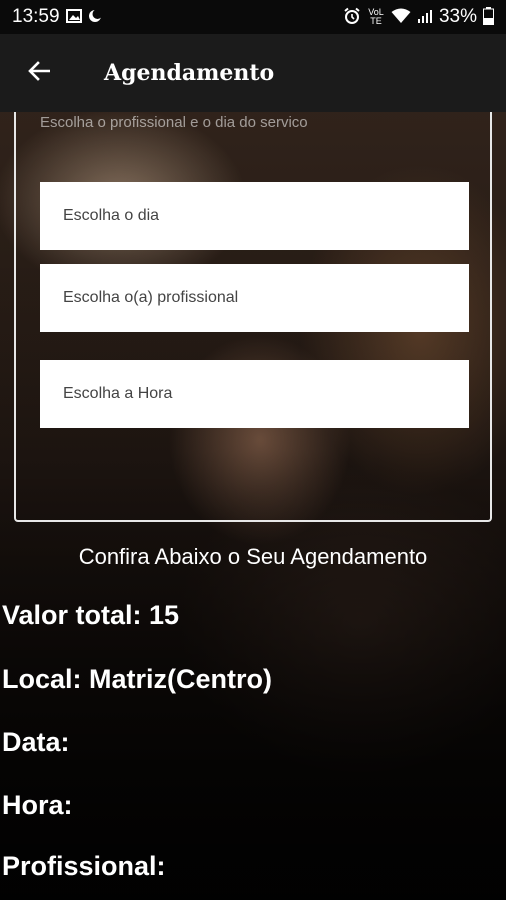  I want to click on day-select: Escolha o dia, so click(254, 216).